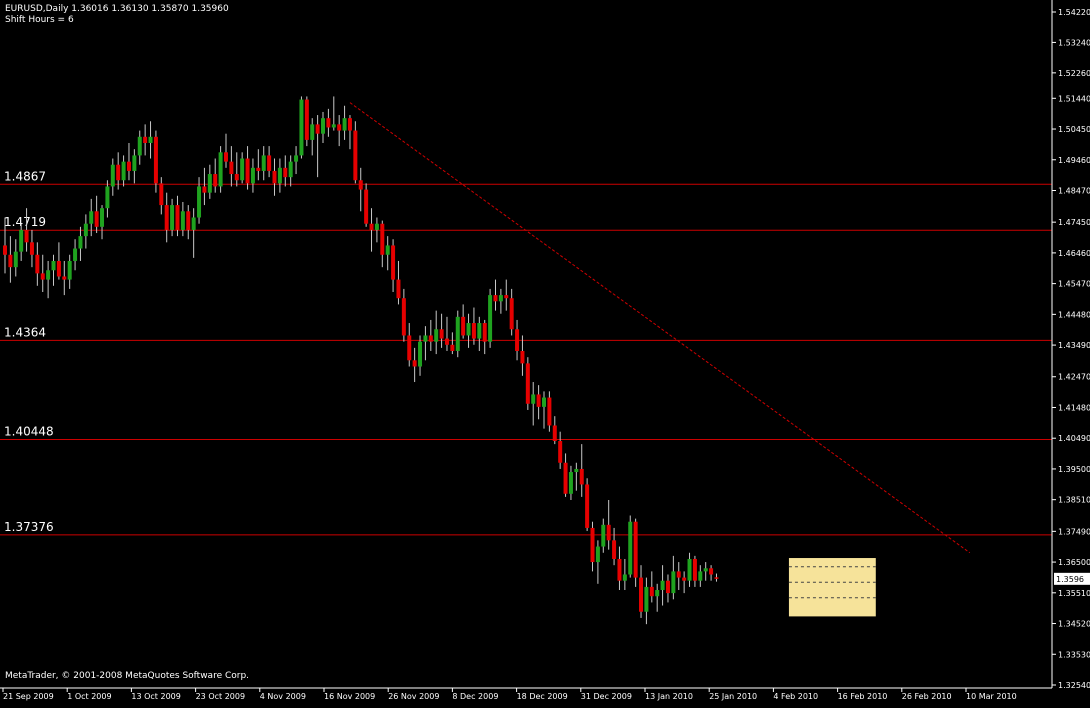  Describe the element at coordinates (1074, 73) in the screenshot. I see `y-tick-label: 1.52260` at that location.